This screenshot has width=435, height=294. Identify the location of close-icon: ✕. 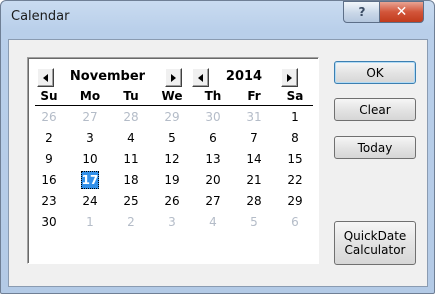
(401, 12).